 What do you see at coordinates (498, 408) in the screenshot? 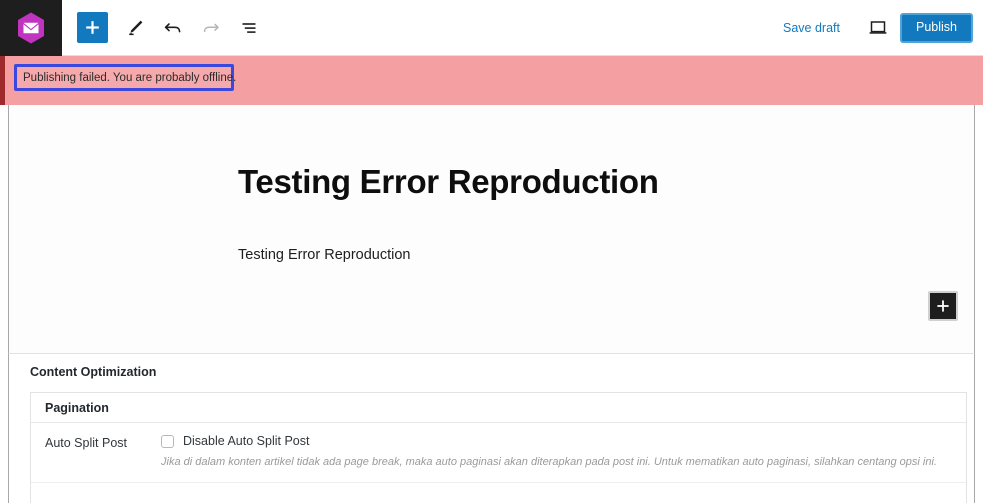
I see `panel-heading-pagination: Pagination` at bounding box center [498, 408].